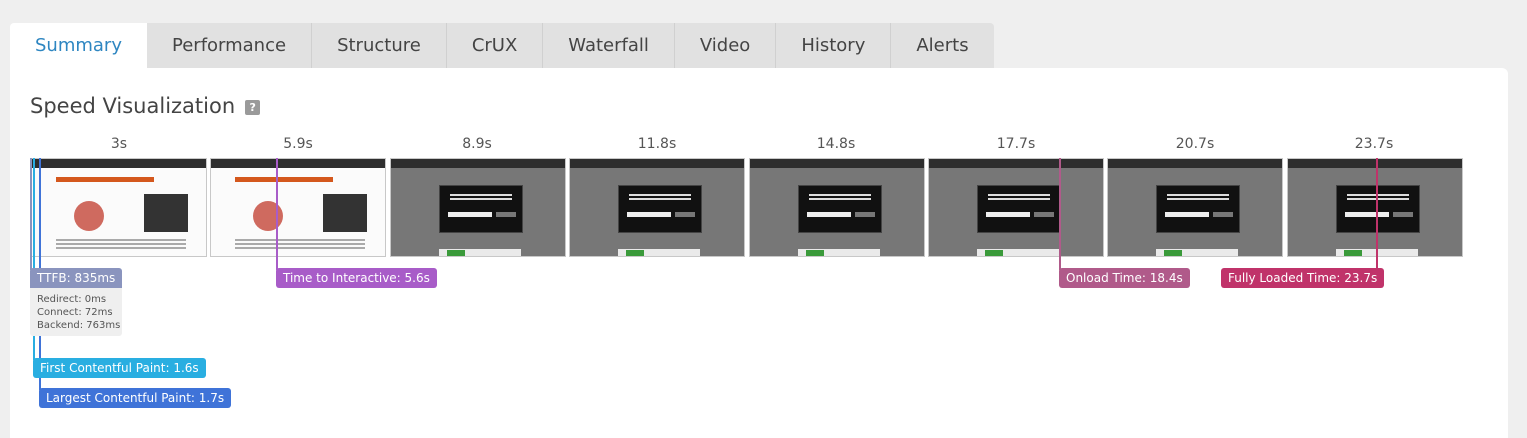 The width and height of the screenshot is (1527, 438). What do you see at coordinates (1016, 144) in the screenshot?
I see `frame-time-label: 17.7s` at bounding box center [1016, 144].